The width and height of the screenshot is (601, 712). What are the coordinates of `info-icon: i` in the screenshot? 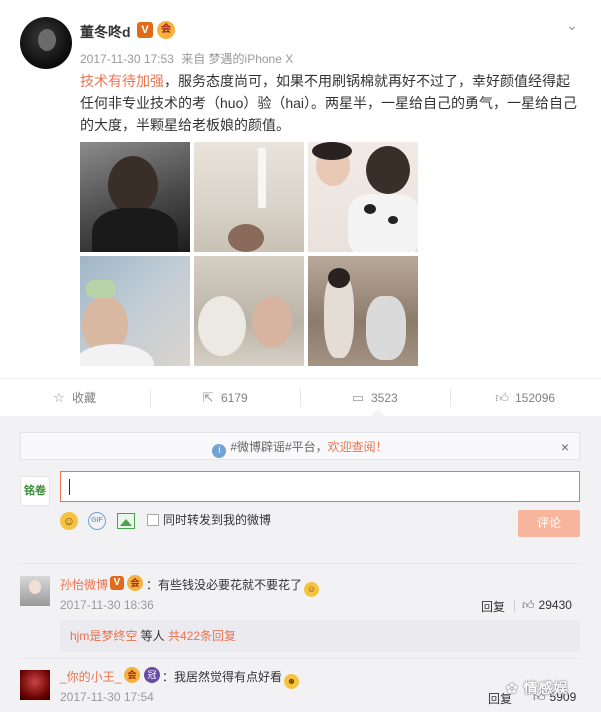 It's located at (219, 451).